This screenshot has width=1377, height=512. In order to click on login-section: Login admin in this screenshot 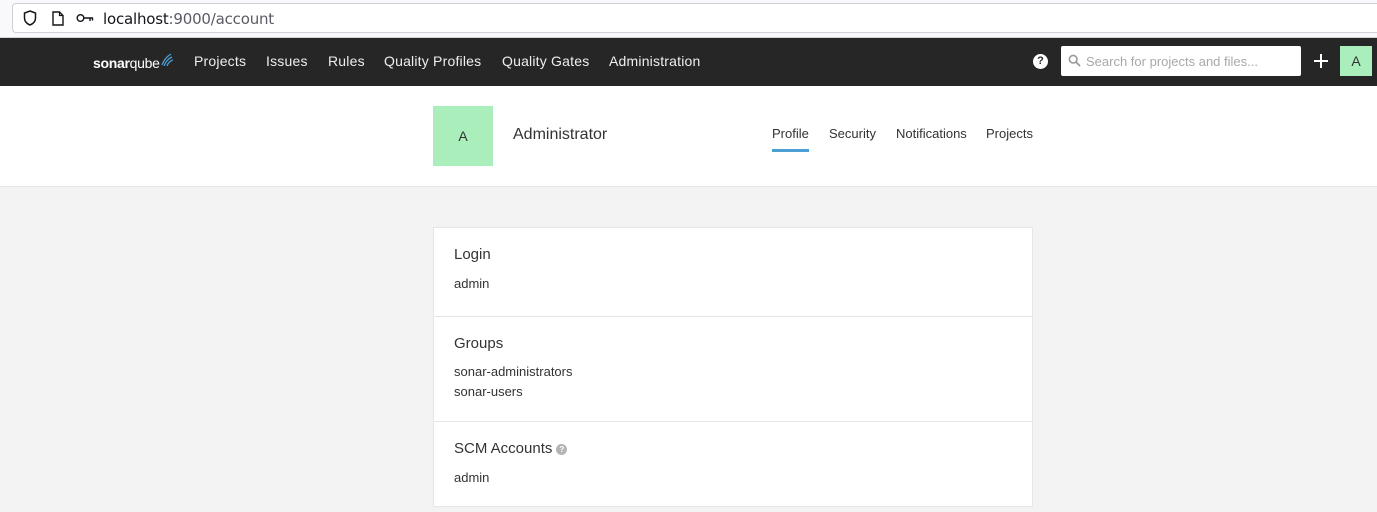, I will do `click(733, 272)`.